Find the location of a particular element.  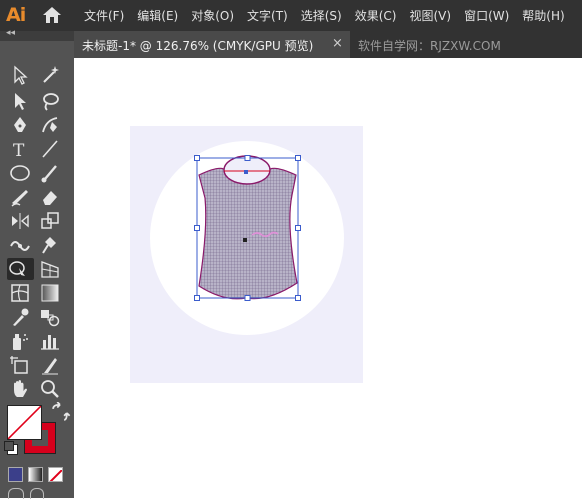

artwork-layer is located at coordinates (247, 228).